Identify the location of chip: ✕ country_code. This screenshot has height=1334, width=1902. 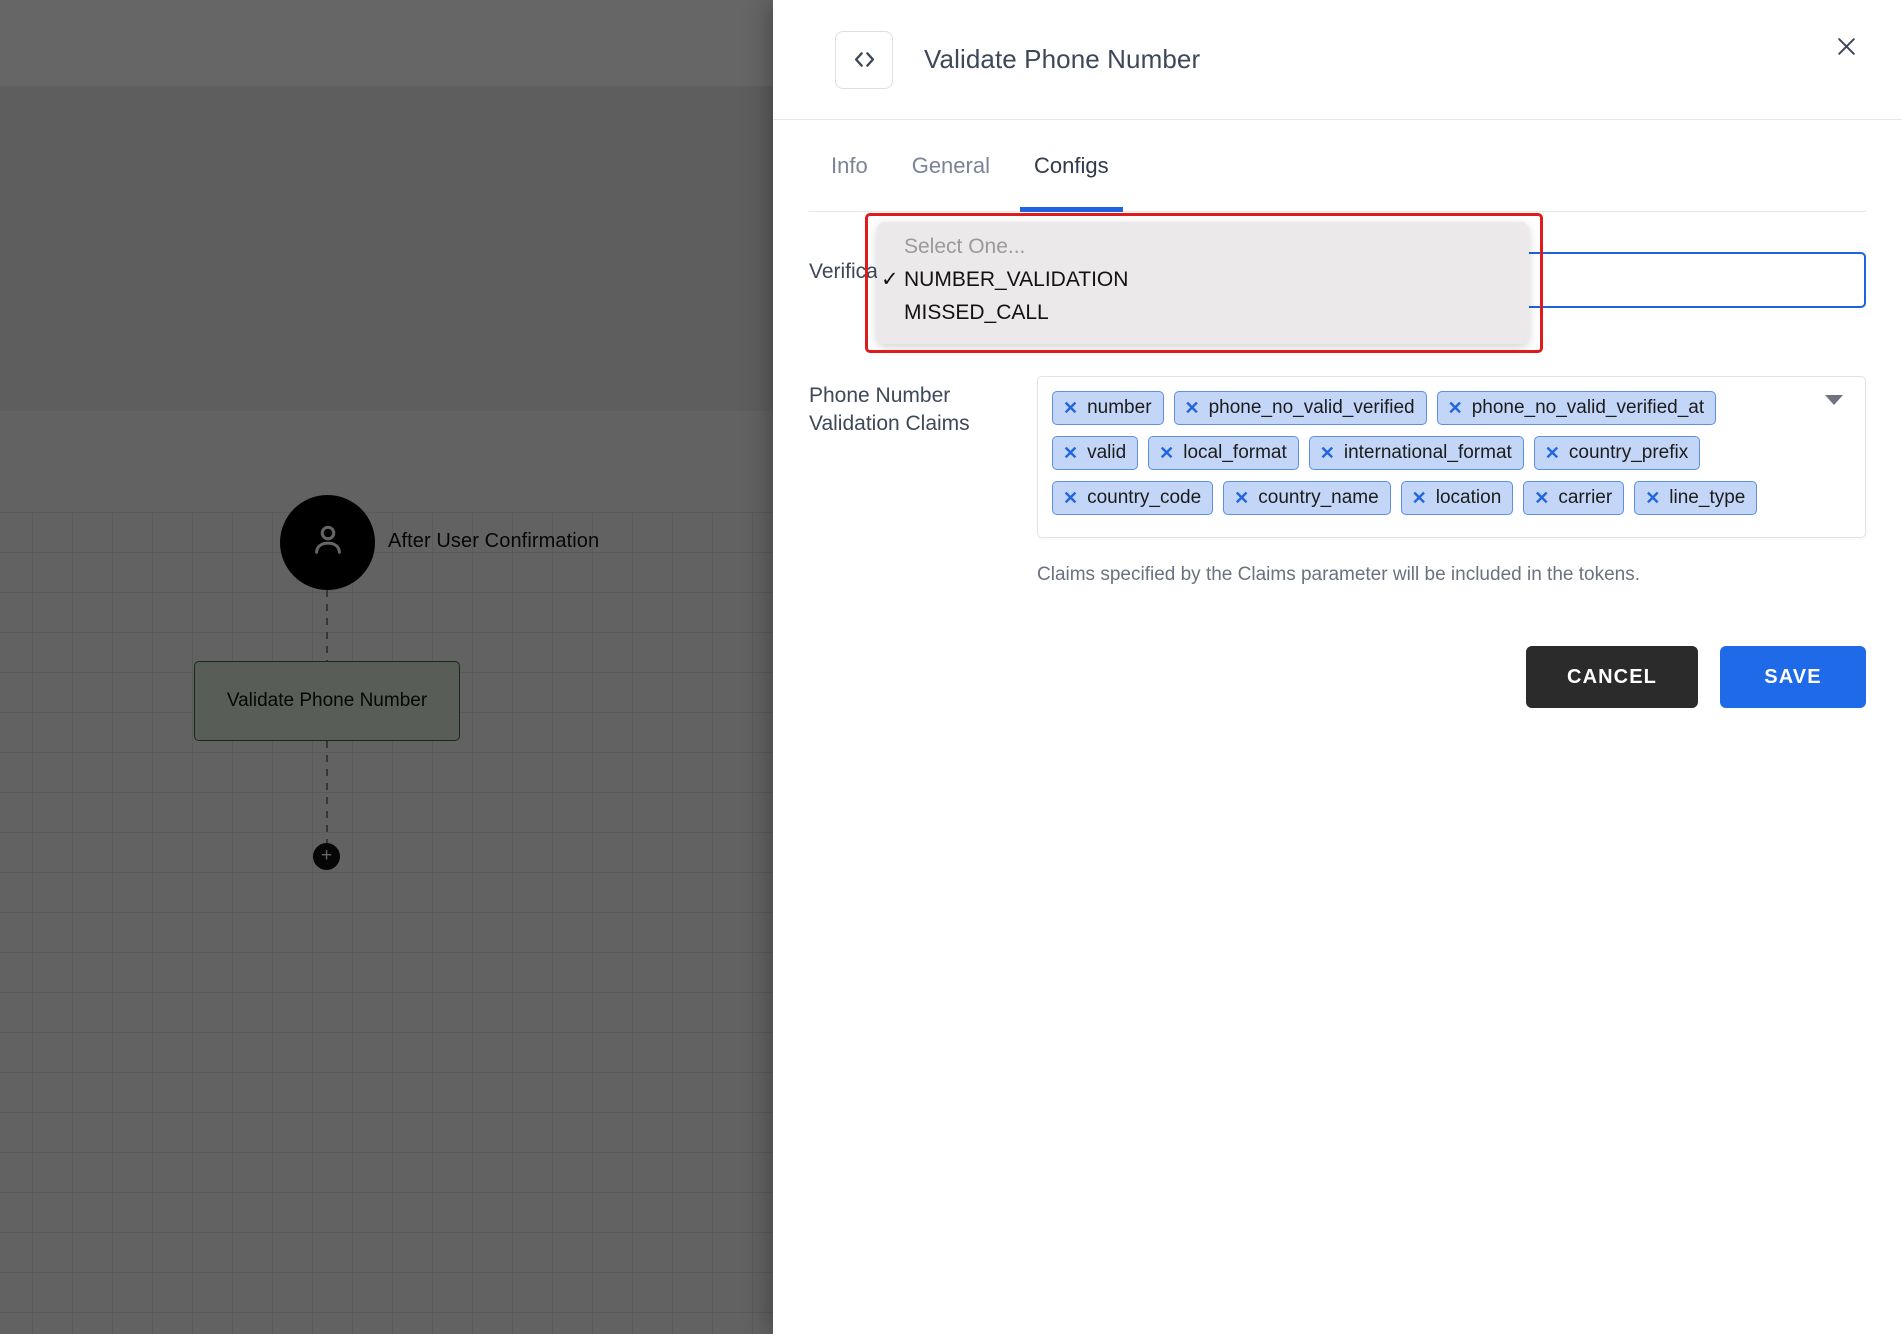
(1133, 498).